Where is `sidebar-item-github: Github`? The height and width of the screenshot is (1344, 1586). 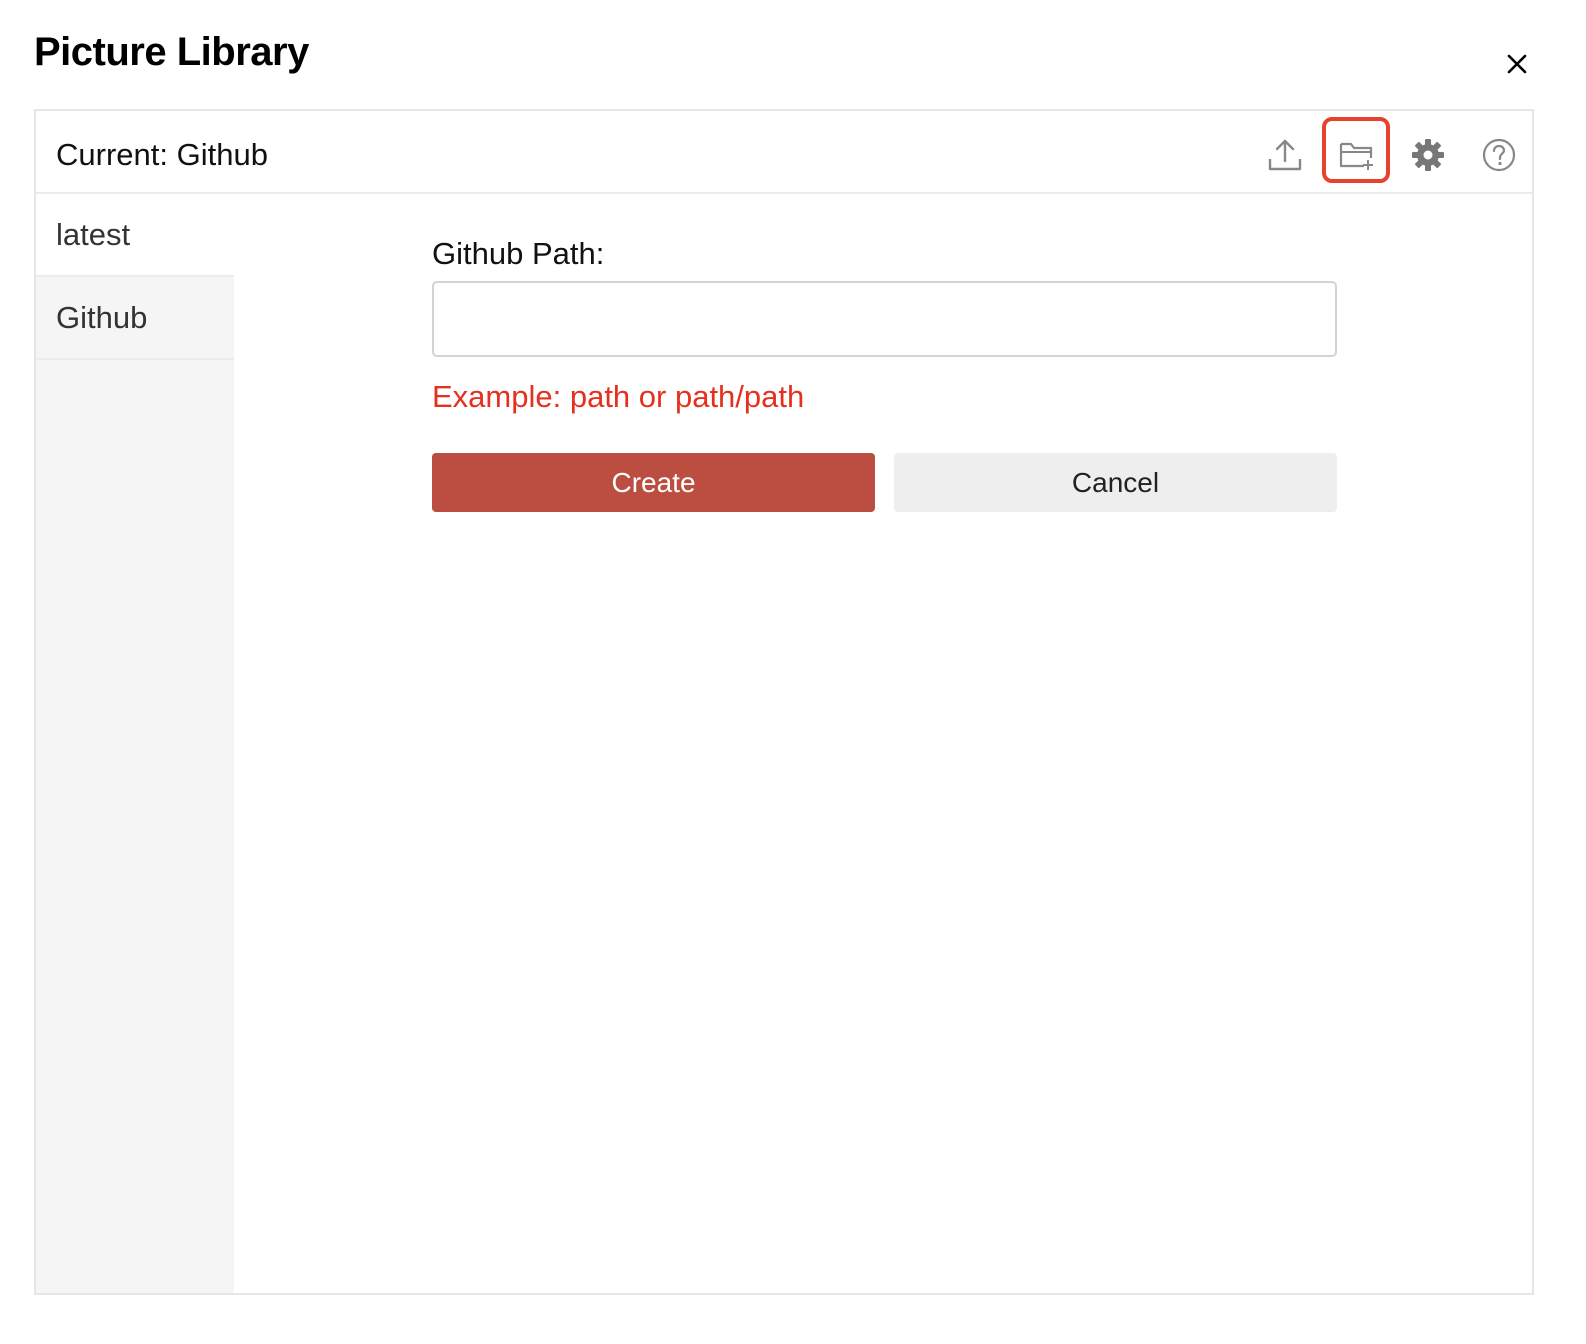
sidebar-item-github: Github is located at coordinates (135, 318).